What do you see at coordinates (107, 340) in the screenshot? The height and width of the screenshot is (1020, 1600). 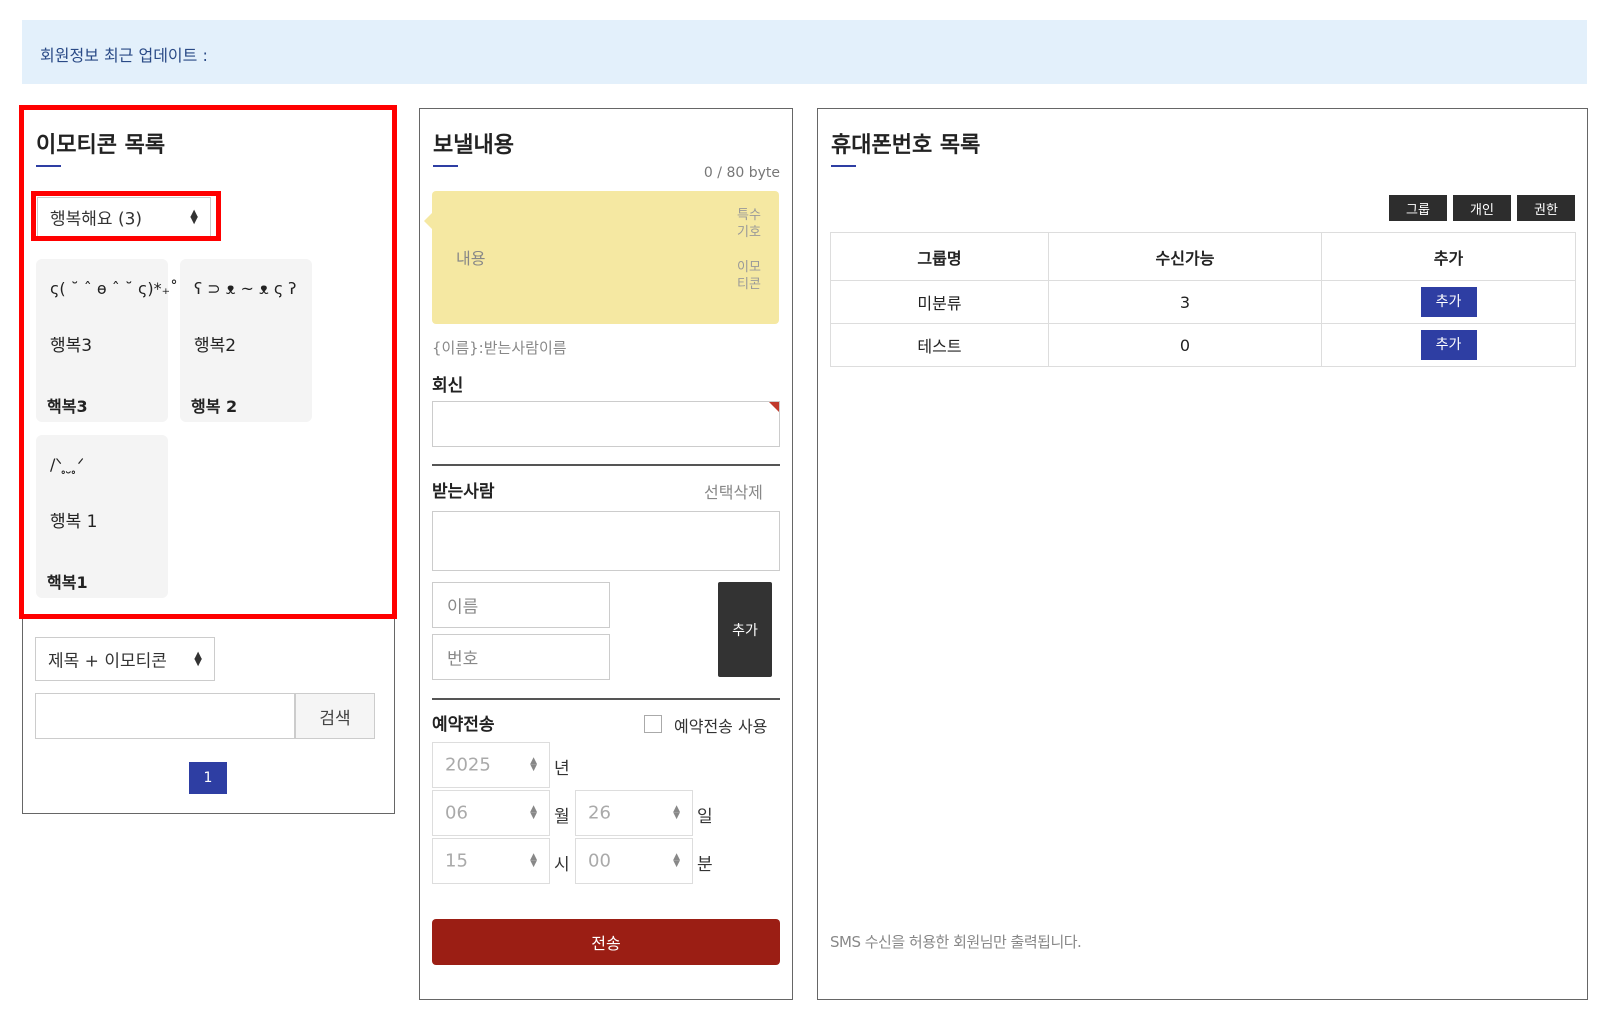 I see `emoticon-card: ς( ˘ ˆ ɵ ˆ ˘ ς)*₊˚ 행복3 핵복3` at bounding box center [107, 340].